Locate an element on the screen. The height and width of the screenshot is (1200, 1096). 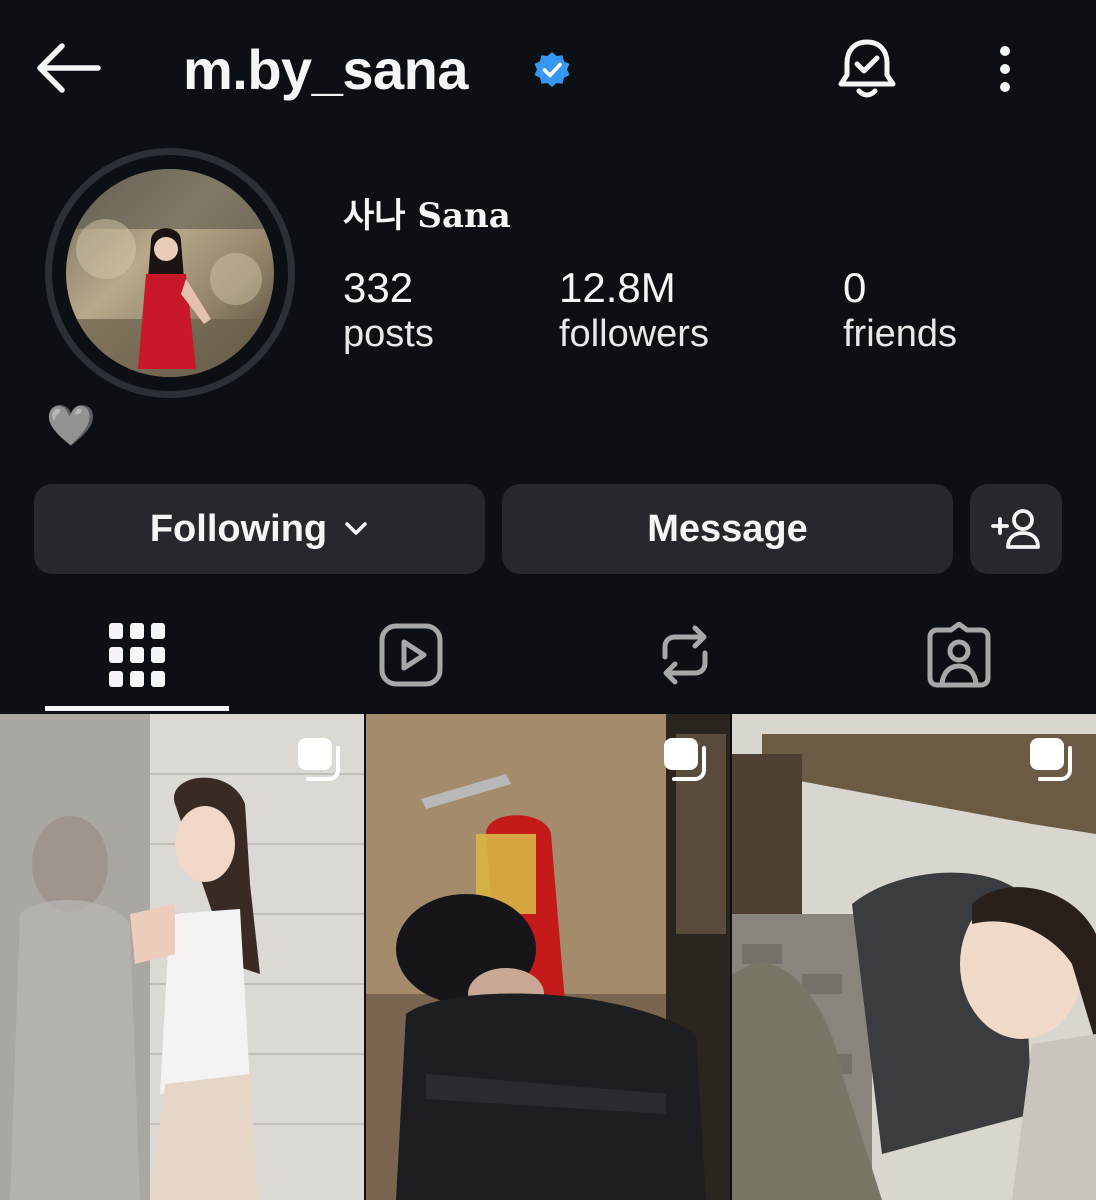
back-button is located at coordinates (68, 68).